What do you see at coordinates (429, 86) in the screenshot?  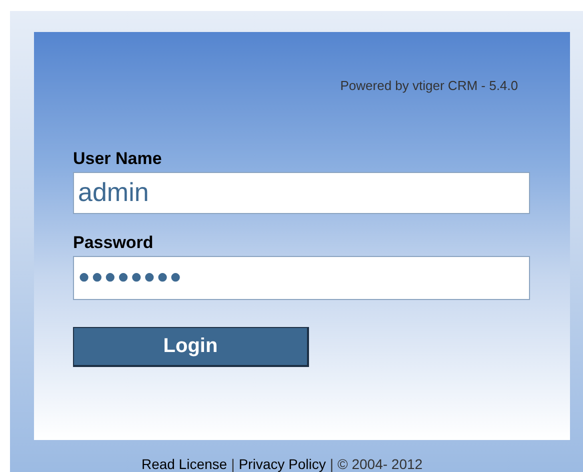 I see `powered-by-text: Powered by vtiger CRM - 5.4.0` at bounding box center [429, 86].